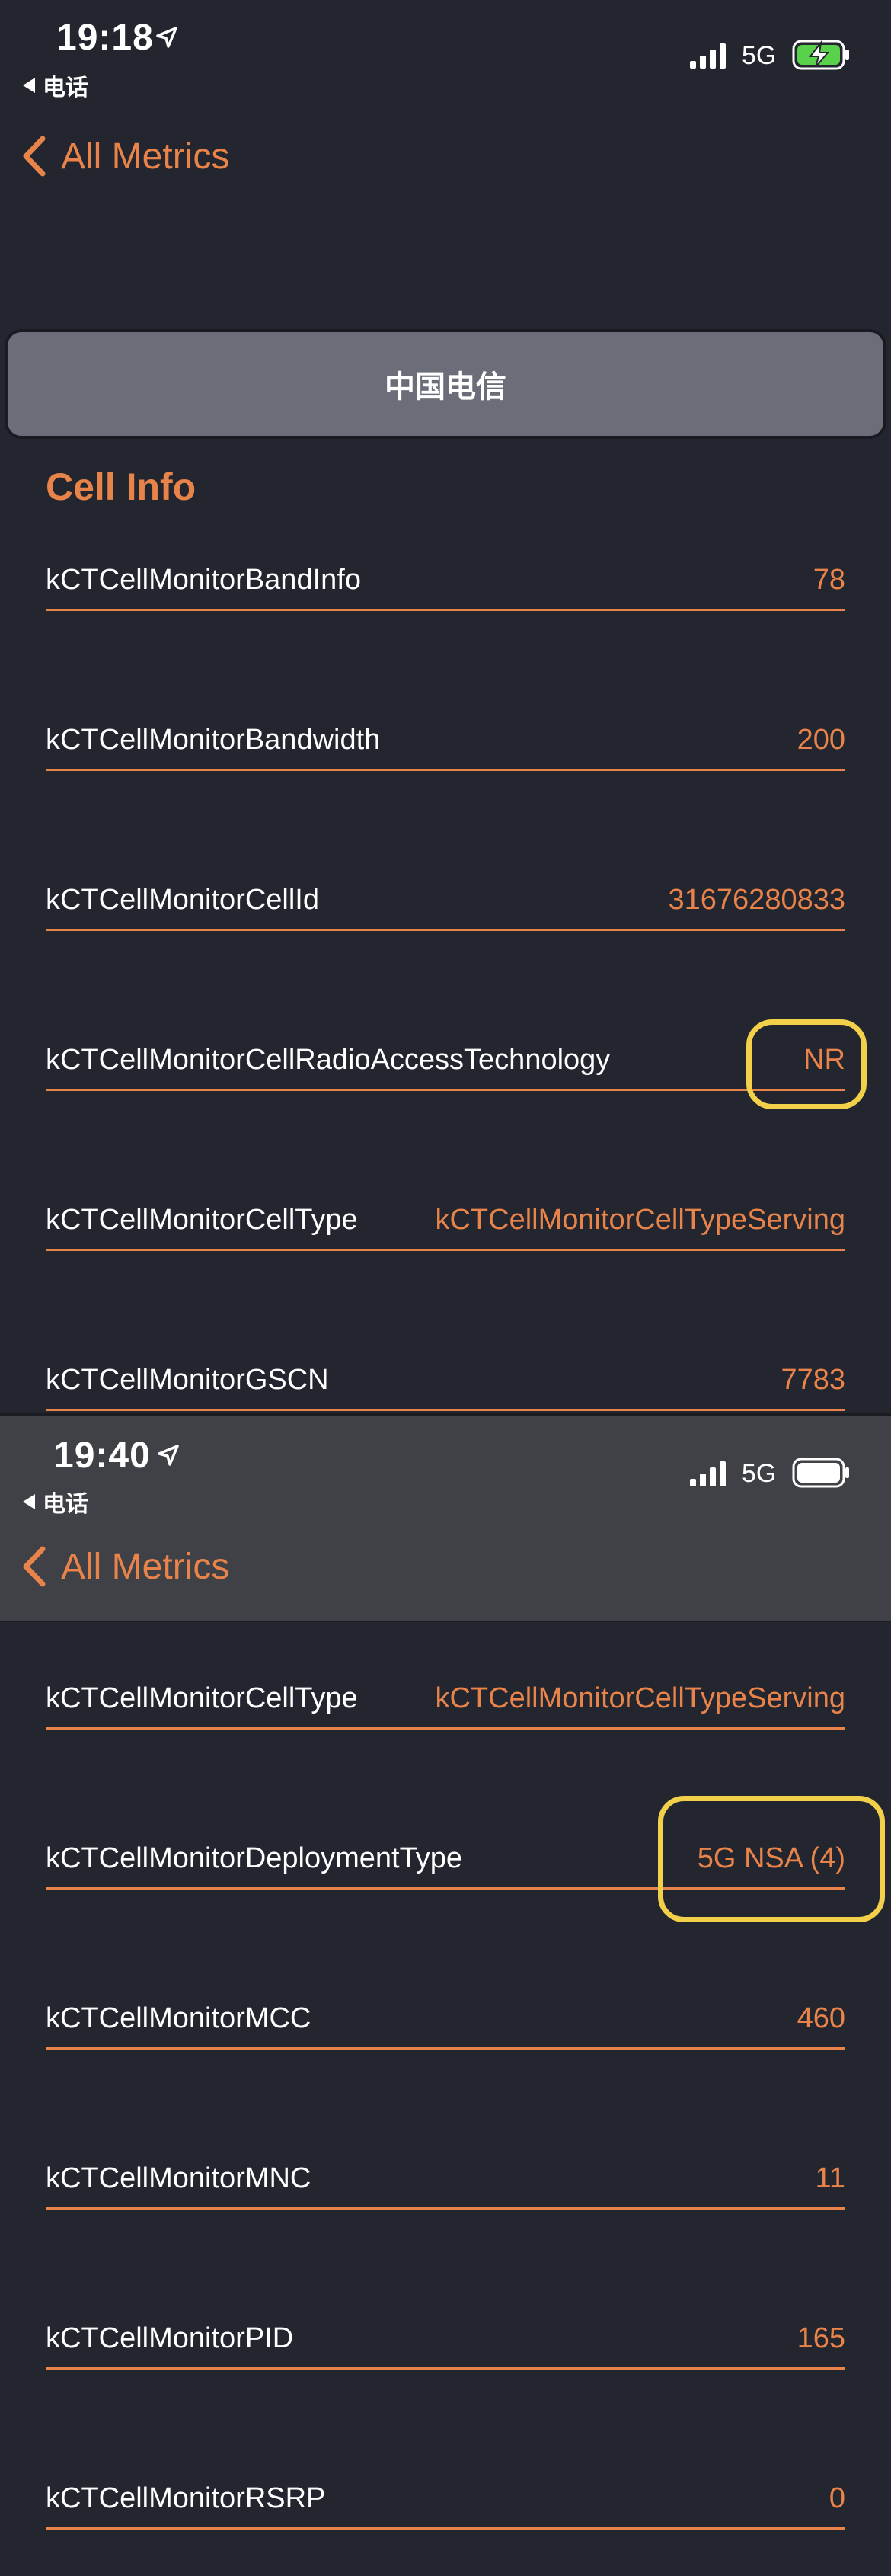 Image resolution: width=891 pixels, height=2576 pixels. Describe the element at coordinates (820, 1473) in the screenshot. I see `battery-icon` at that location.